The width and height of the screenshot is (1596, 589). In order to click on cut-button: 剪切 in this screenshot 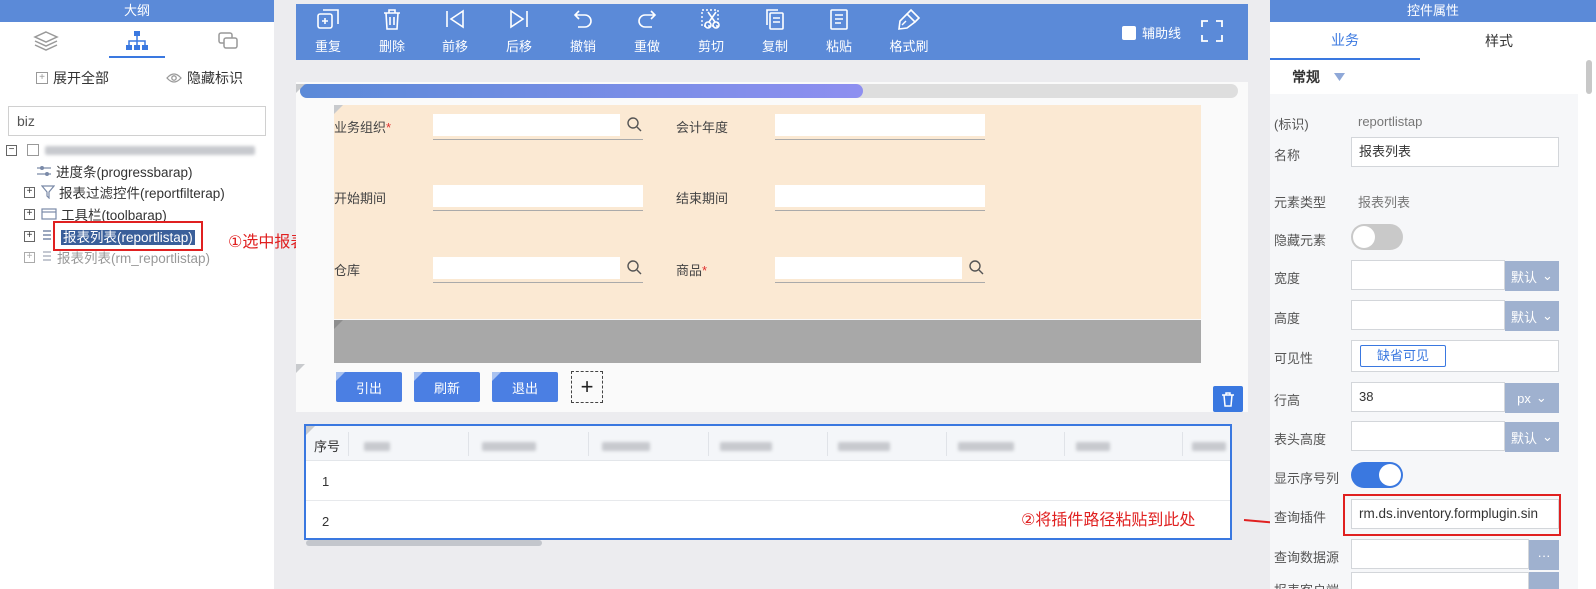, I will do `click(711, 31)`.